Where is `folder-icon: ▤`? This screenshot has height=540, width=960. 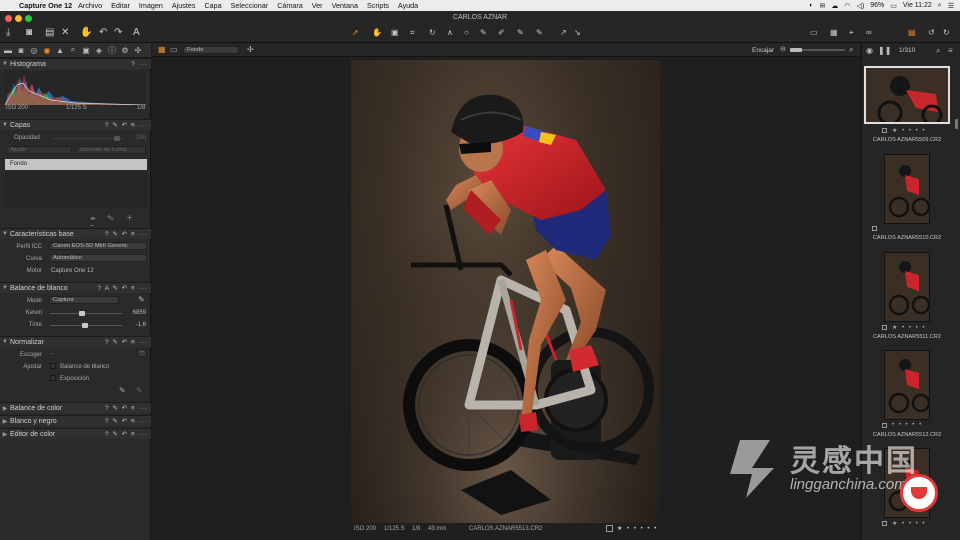
folder-icon: ▤ is located at coordinates (49, 33).